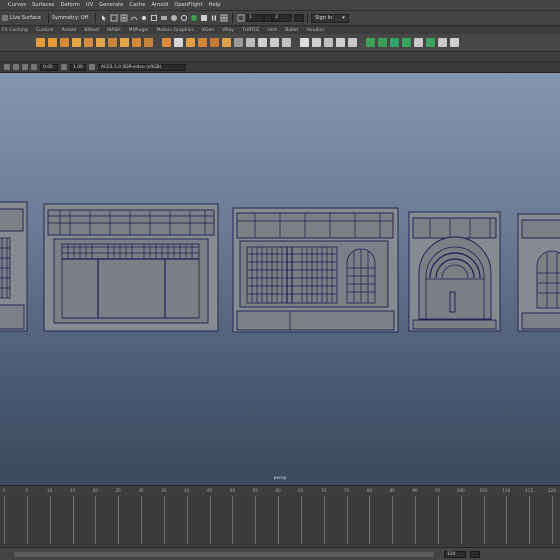 Image resolution: width=560 pixels, height=560 pixels. I want to click on gamma-field: 1.00, so click(78, 67).